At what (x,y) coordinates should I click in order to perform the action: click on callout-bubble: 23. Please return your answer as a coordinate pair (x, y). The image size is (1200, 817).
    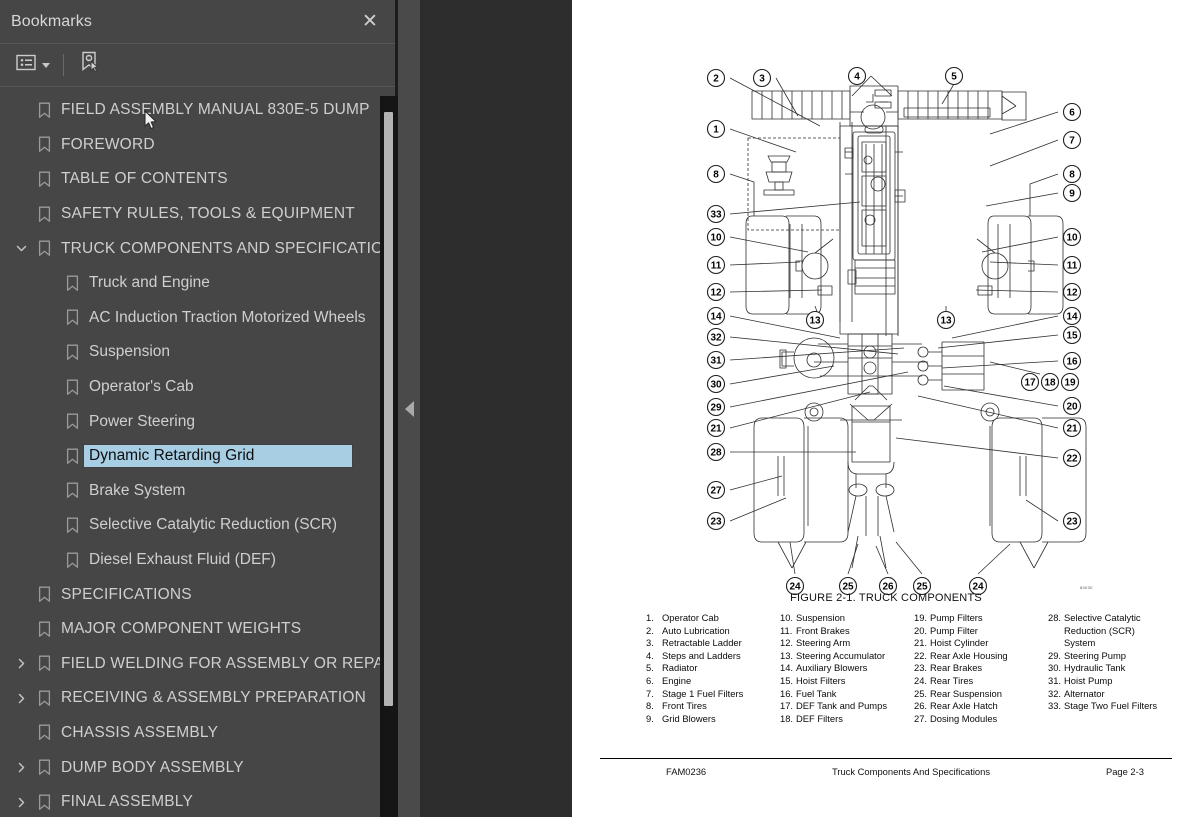
    Looking at the image, I should click on (716, 521).